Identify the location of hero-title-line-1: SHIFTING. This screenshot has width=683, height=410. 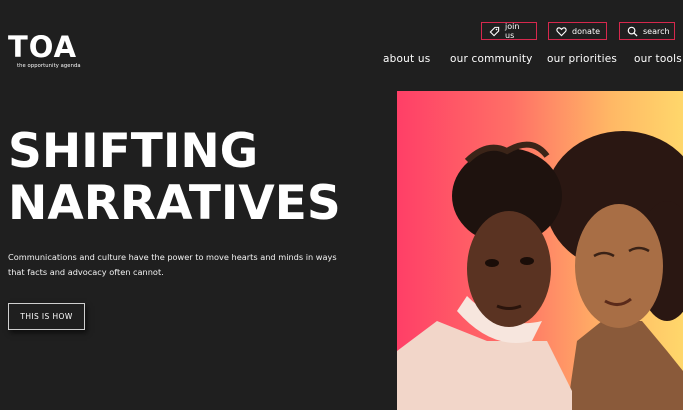
(133, 151).